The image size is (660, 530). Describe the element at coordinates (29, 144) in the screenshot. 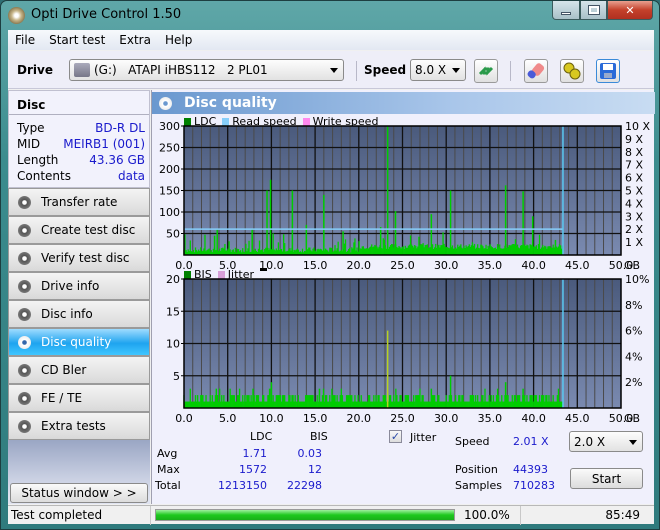

I see `disc-mid-key: MID` at that location.